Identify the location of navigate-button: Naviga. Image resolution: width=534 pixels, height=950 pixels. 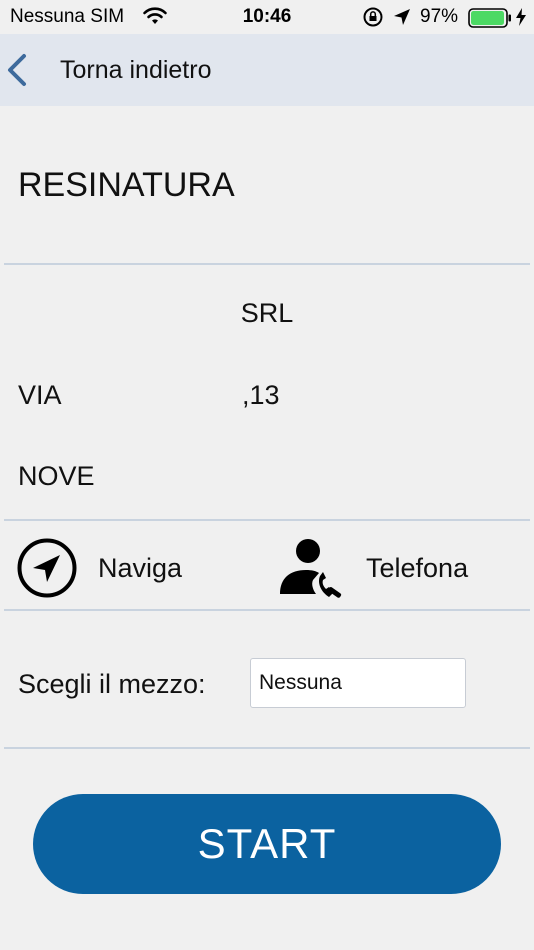
(131, 568).